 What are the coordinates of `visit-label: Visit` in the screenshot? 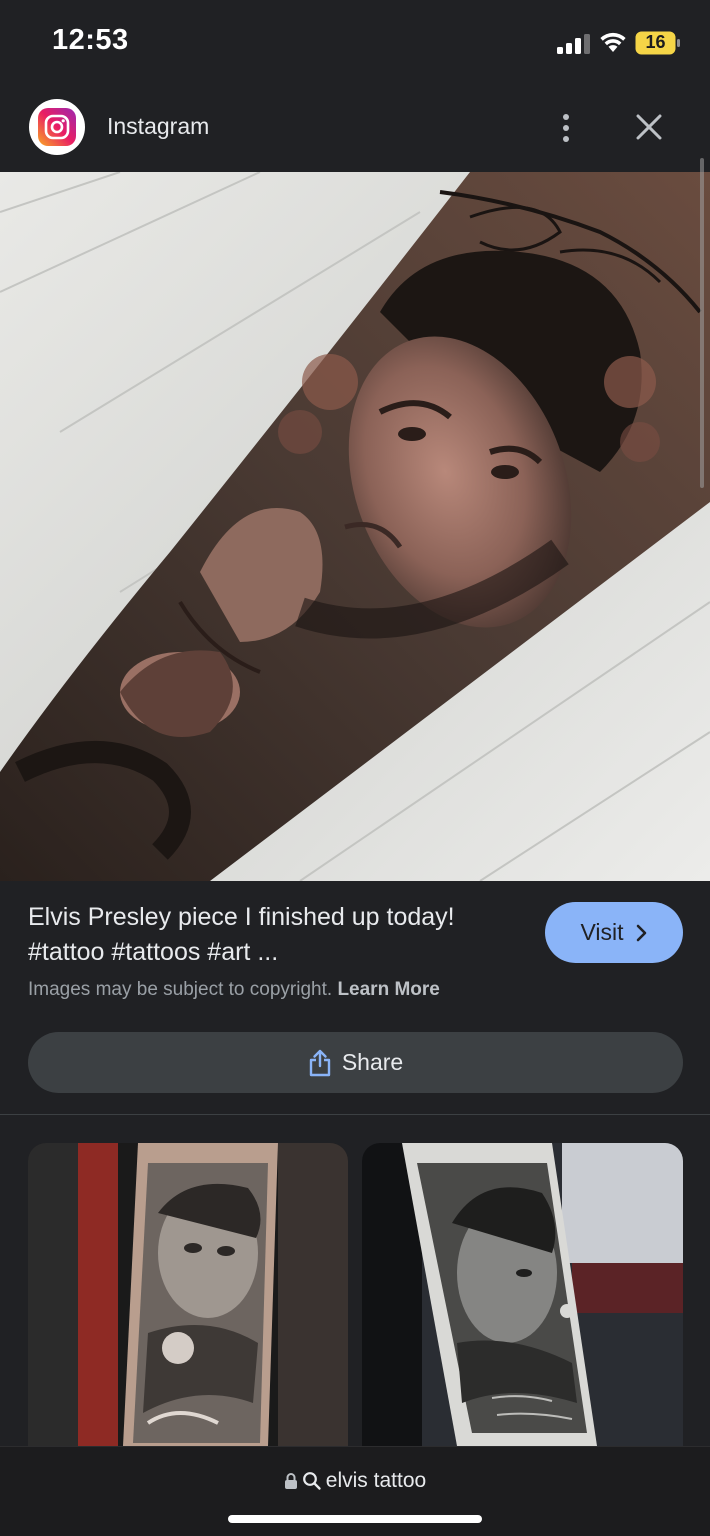 It's located at (602, 932).